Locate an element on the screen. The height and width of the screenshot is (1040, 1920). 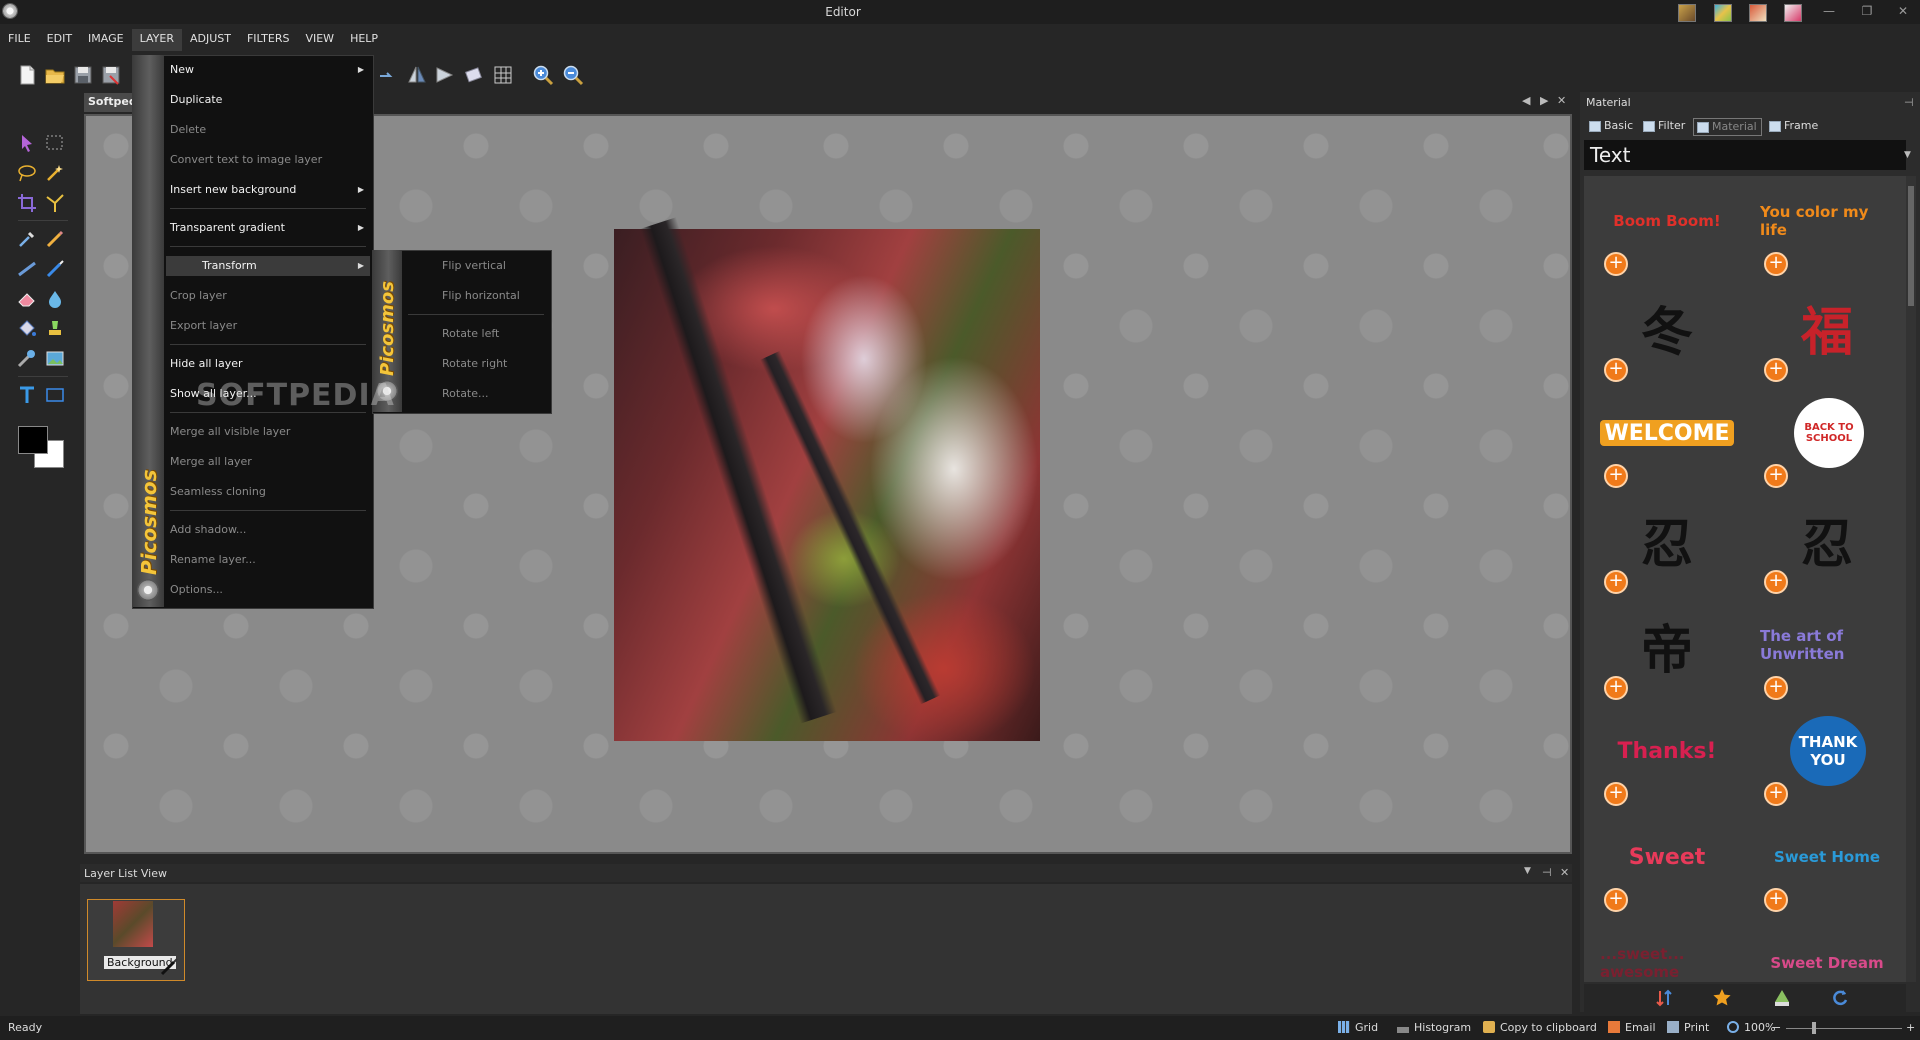
brush-icon is located at coordinates (55, 269).